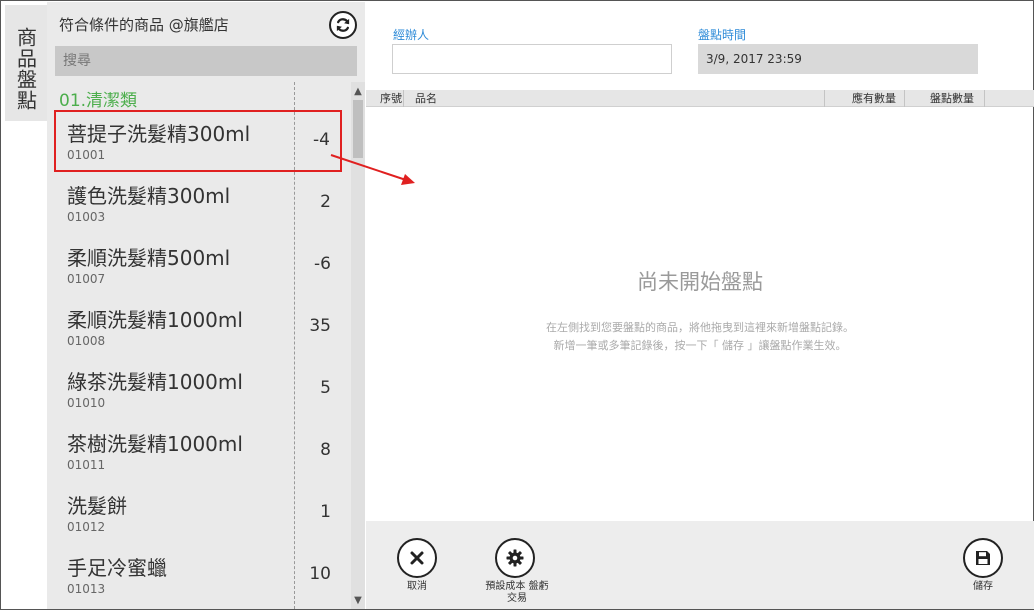  Describe the element at coordinates (149, 258) in the screenshot. I see `product-name: 柔順洗髮精500ml` at that location.